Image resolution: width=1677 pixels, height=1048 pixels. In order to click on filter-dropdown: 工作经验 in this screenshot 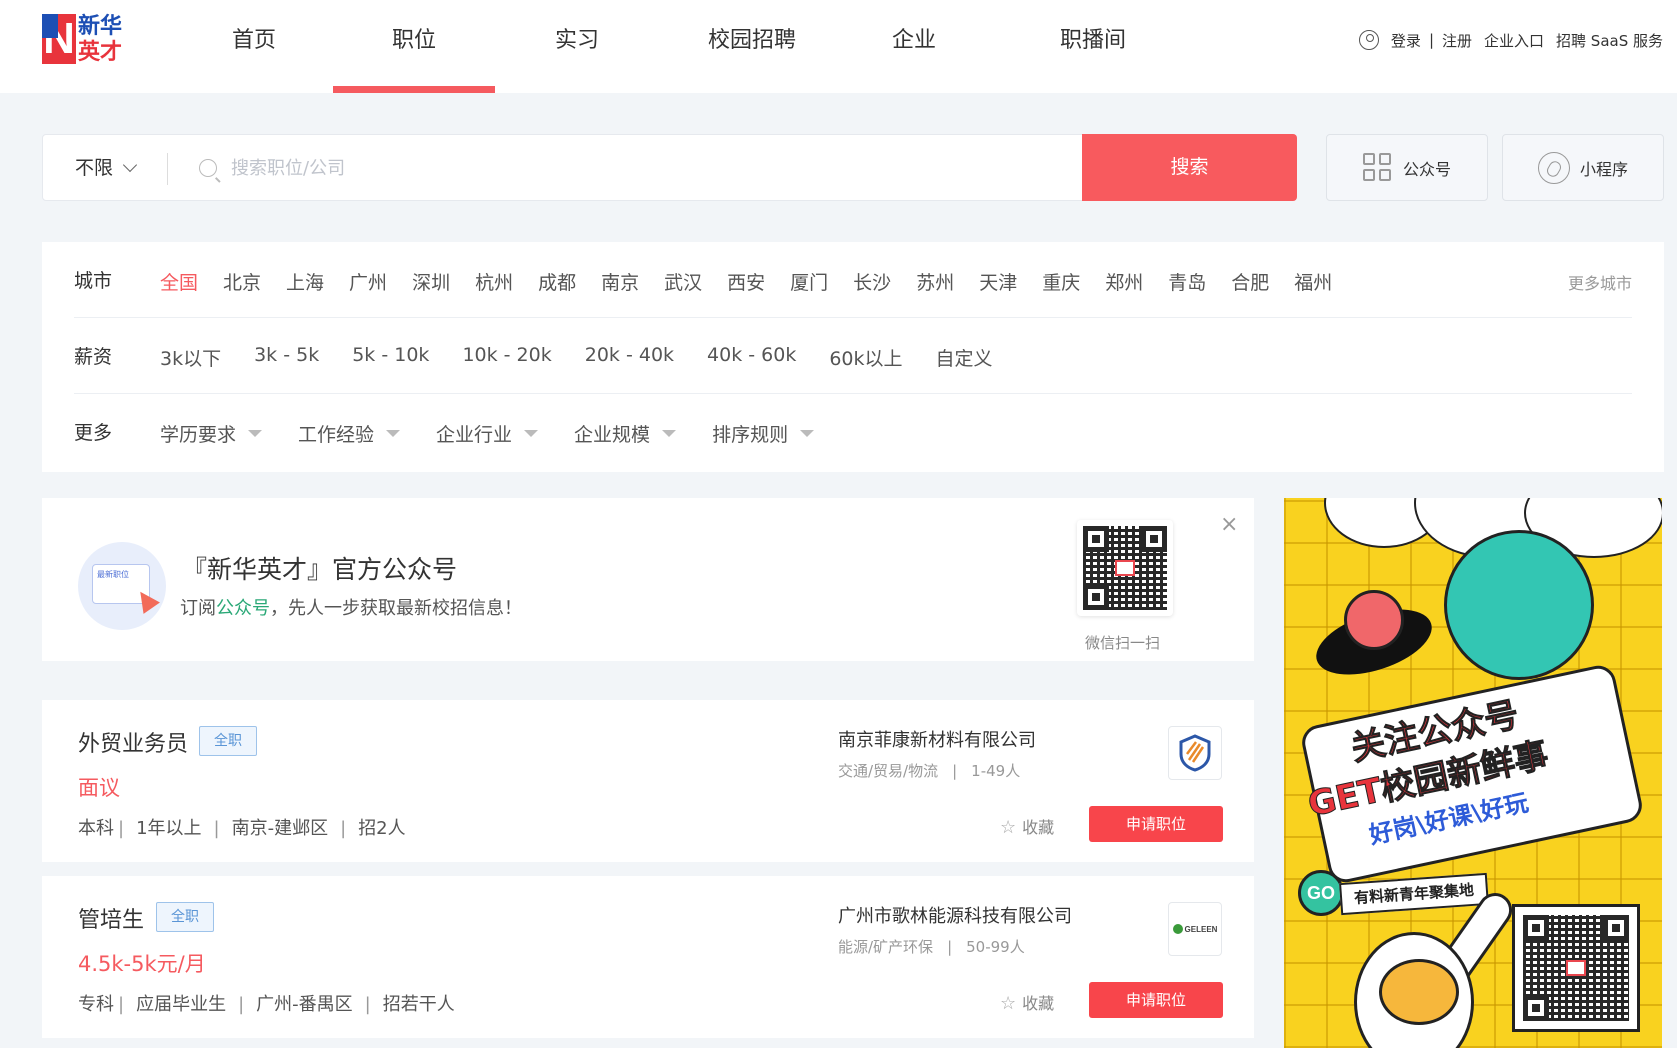, I will do `click(349, 433)`.